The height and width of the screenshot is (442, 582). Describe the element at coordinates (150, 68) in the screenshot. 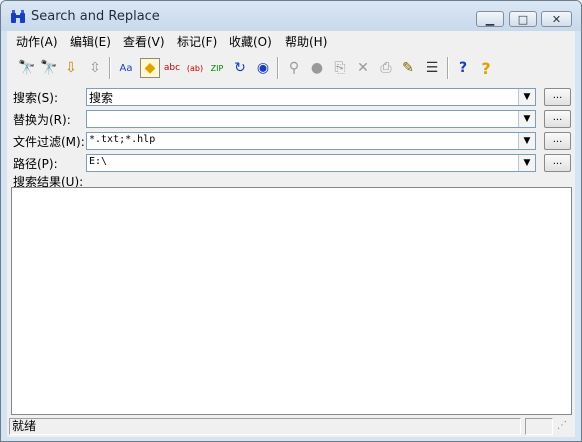

I see `search-mode-icon: ◆` at that location.